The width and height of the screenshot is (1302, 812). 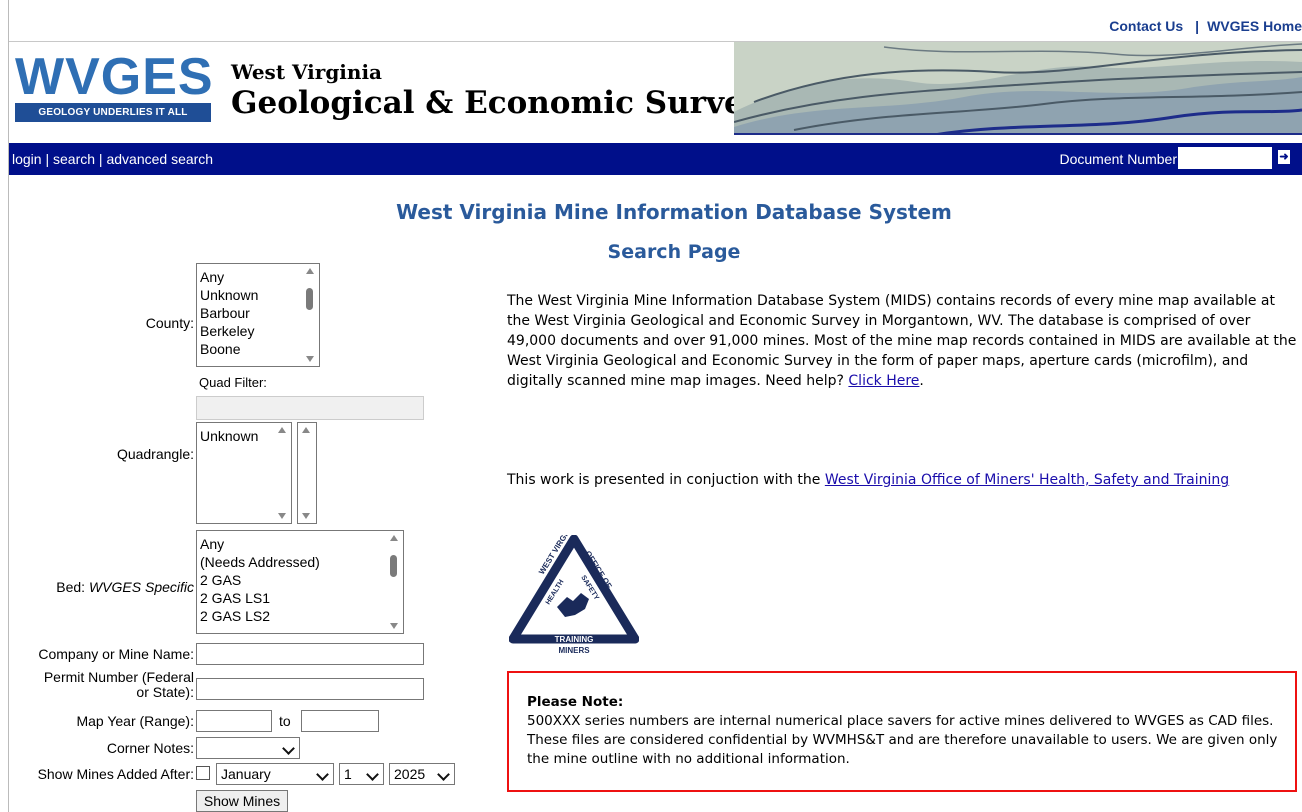 I want to click on county-options: Any Unknown Barbour Berkeley Boone, so click(x=258, y=311).